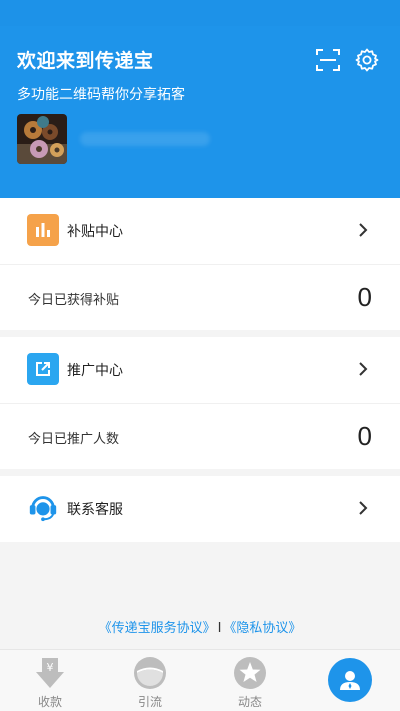 Image resolution: width=400 pixels, height=711 pixels. Describe the element at coordinates (364, 436) in the screenshot. I see `today-promoted-value: 0` at that location.